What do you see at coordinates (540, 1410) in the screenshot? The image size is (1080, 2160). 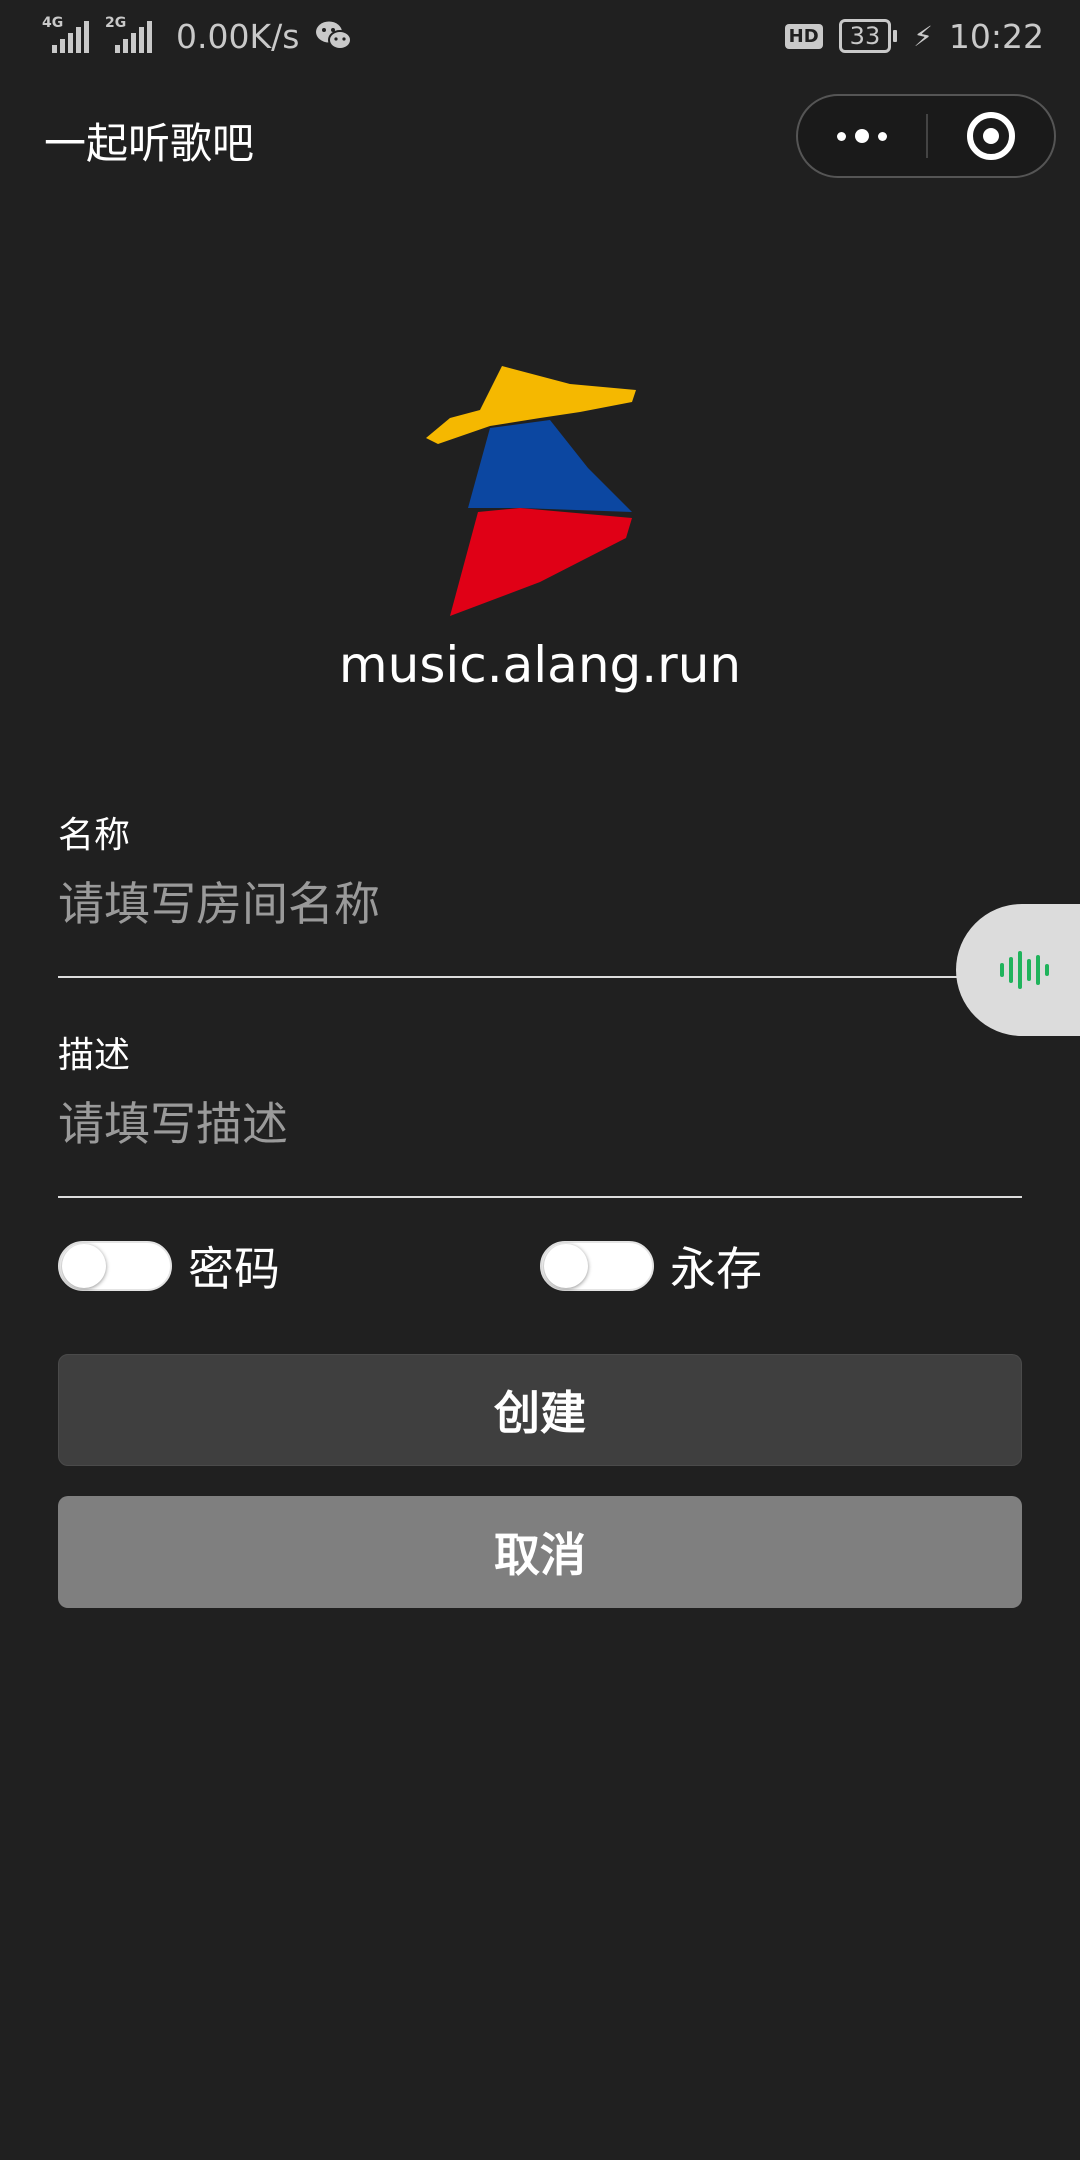 I see `create-button: 创建` at bounding box center [540, 1410].